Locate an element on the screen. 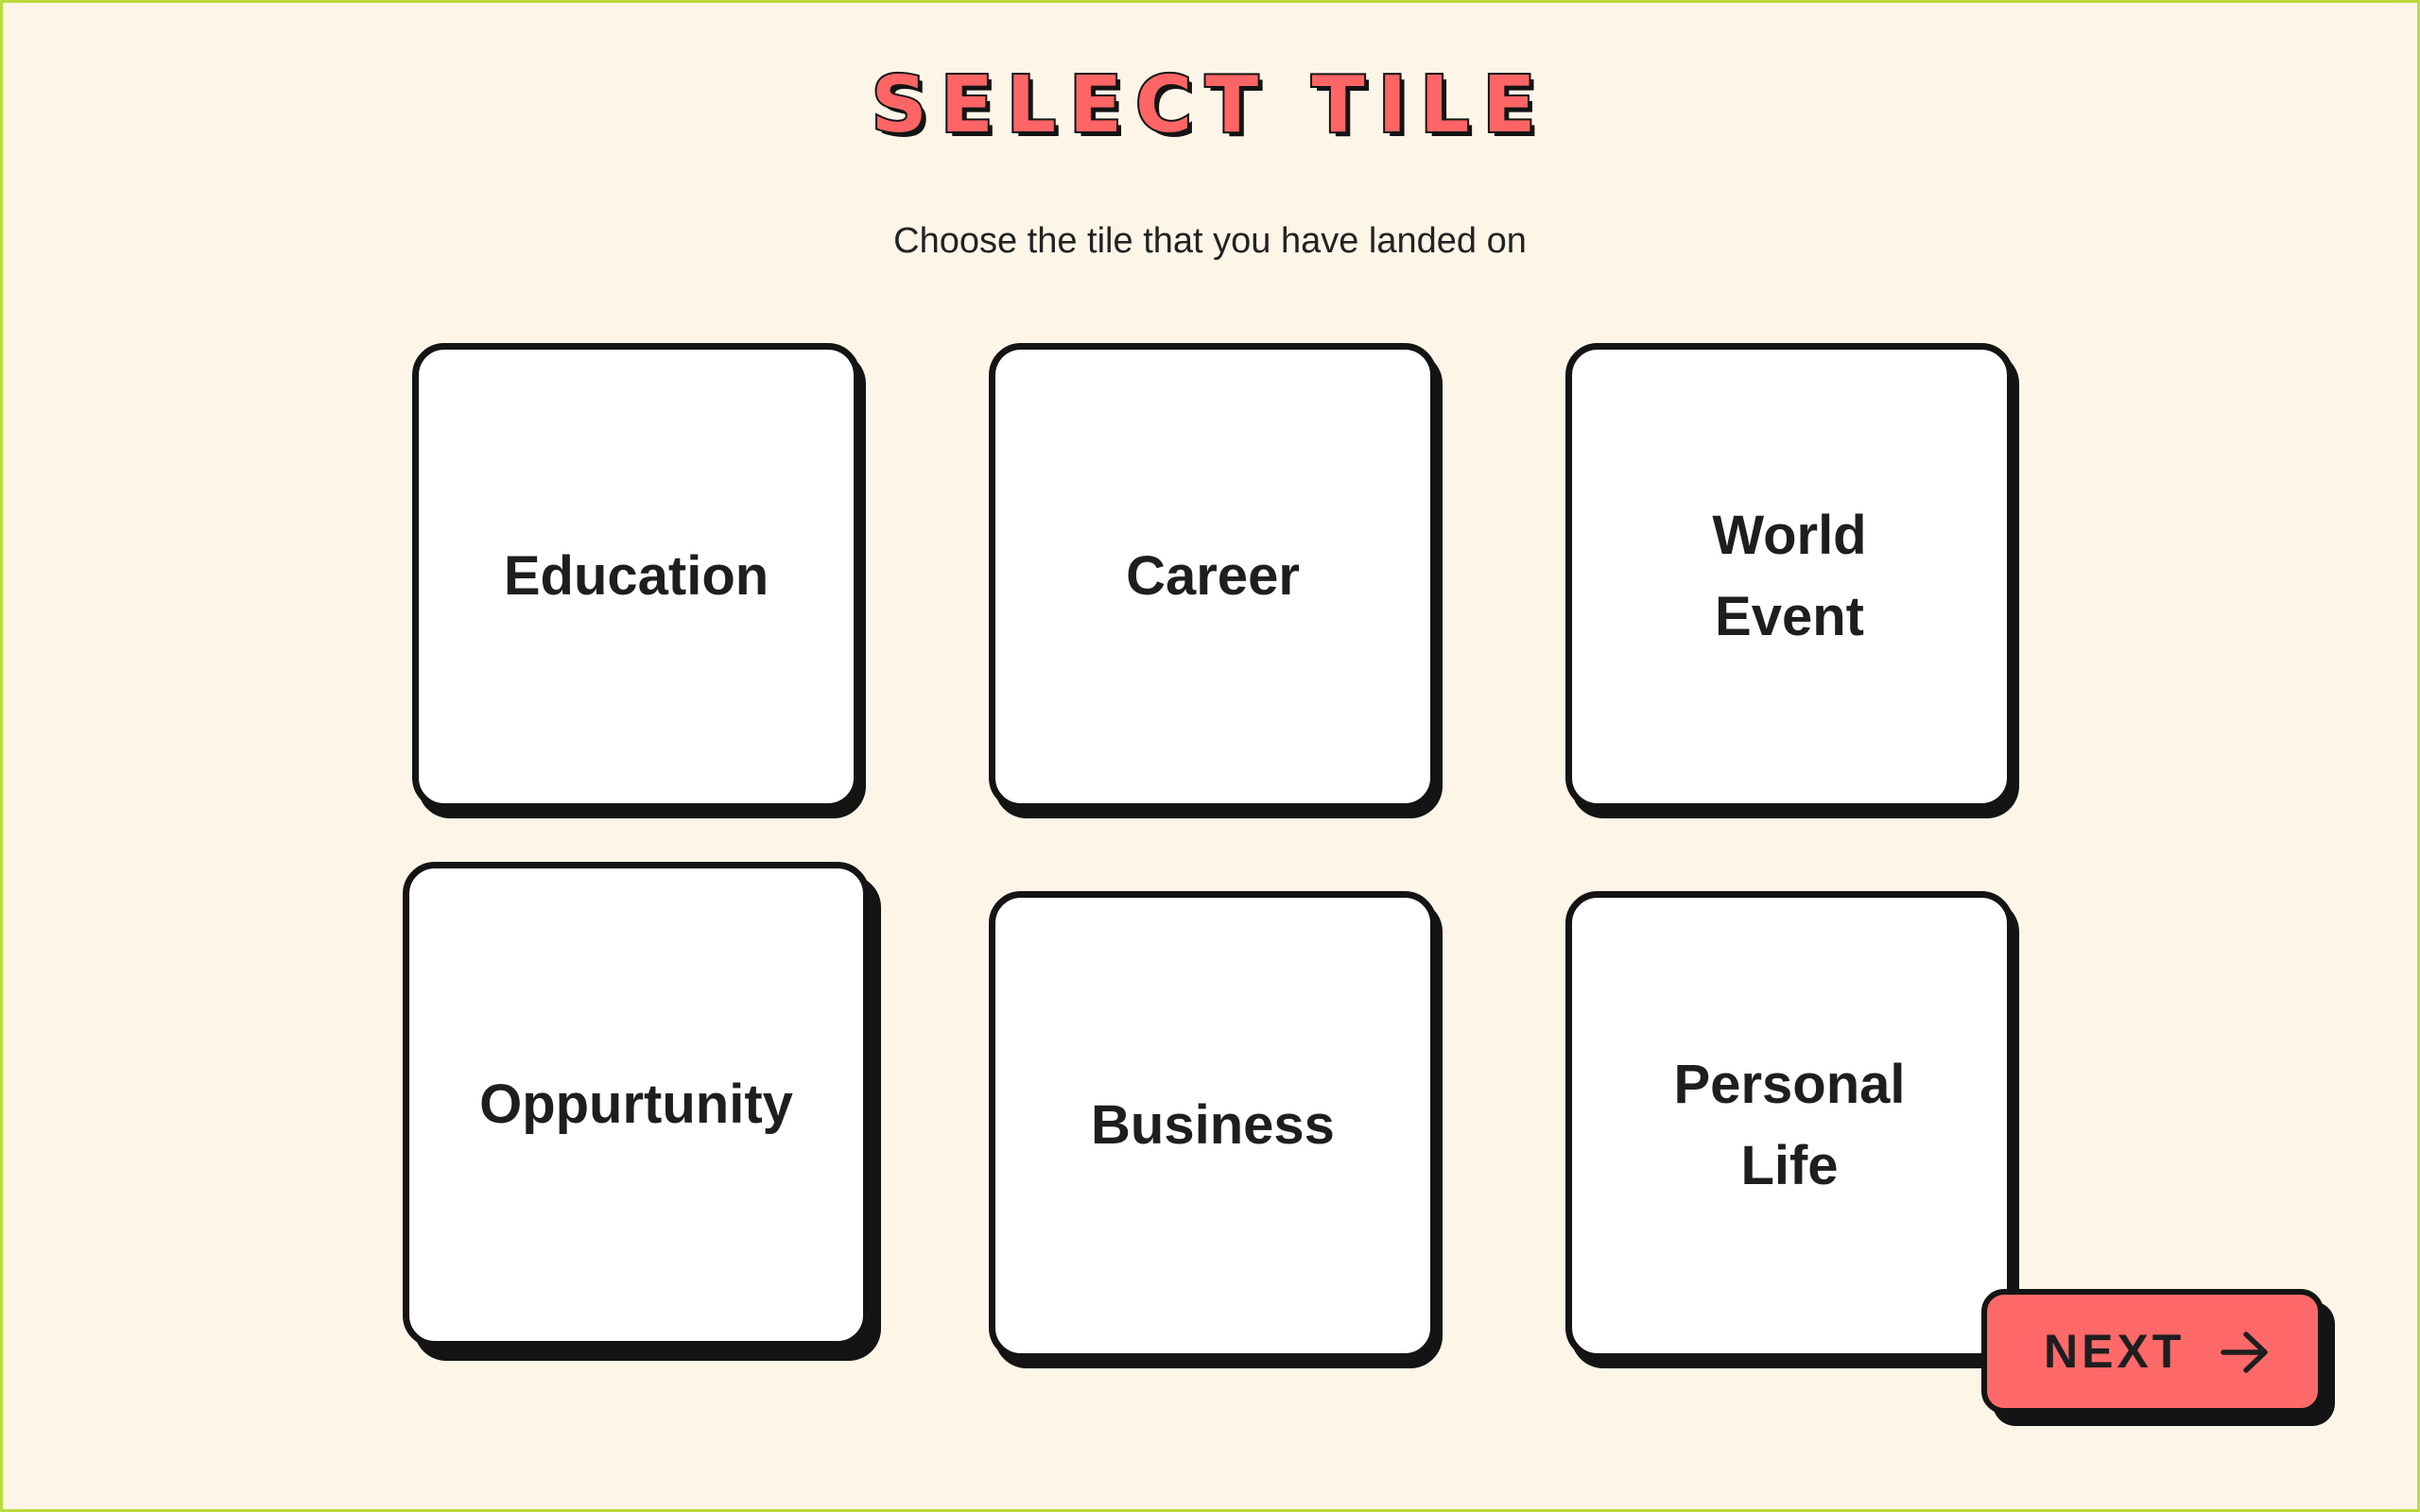 The height and width of the screenshot is (1512, 2420). tile-label: World Event is located at coordinates (1789, 576).